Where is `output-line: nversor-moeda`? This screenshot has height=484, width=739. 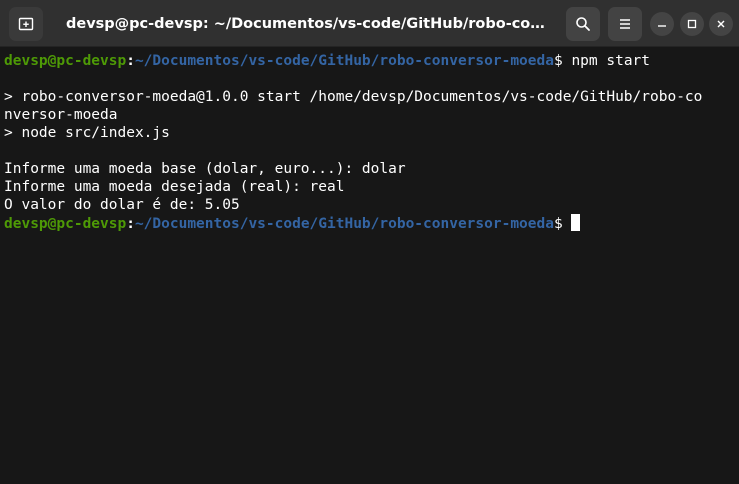 output-line: nversor-moeda is located at coordinates (61, 115).